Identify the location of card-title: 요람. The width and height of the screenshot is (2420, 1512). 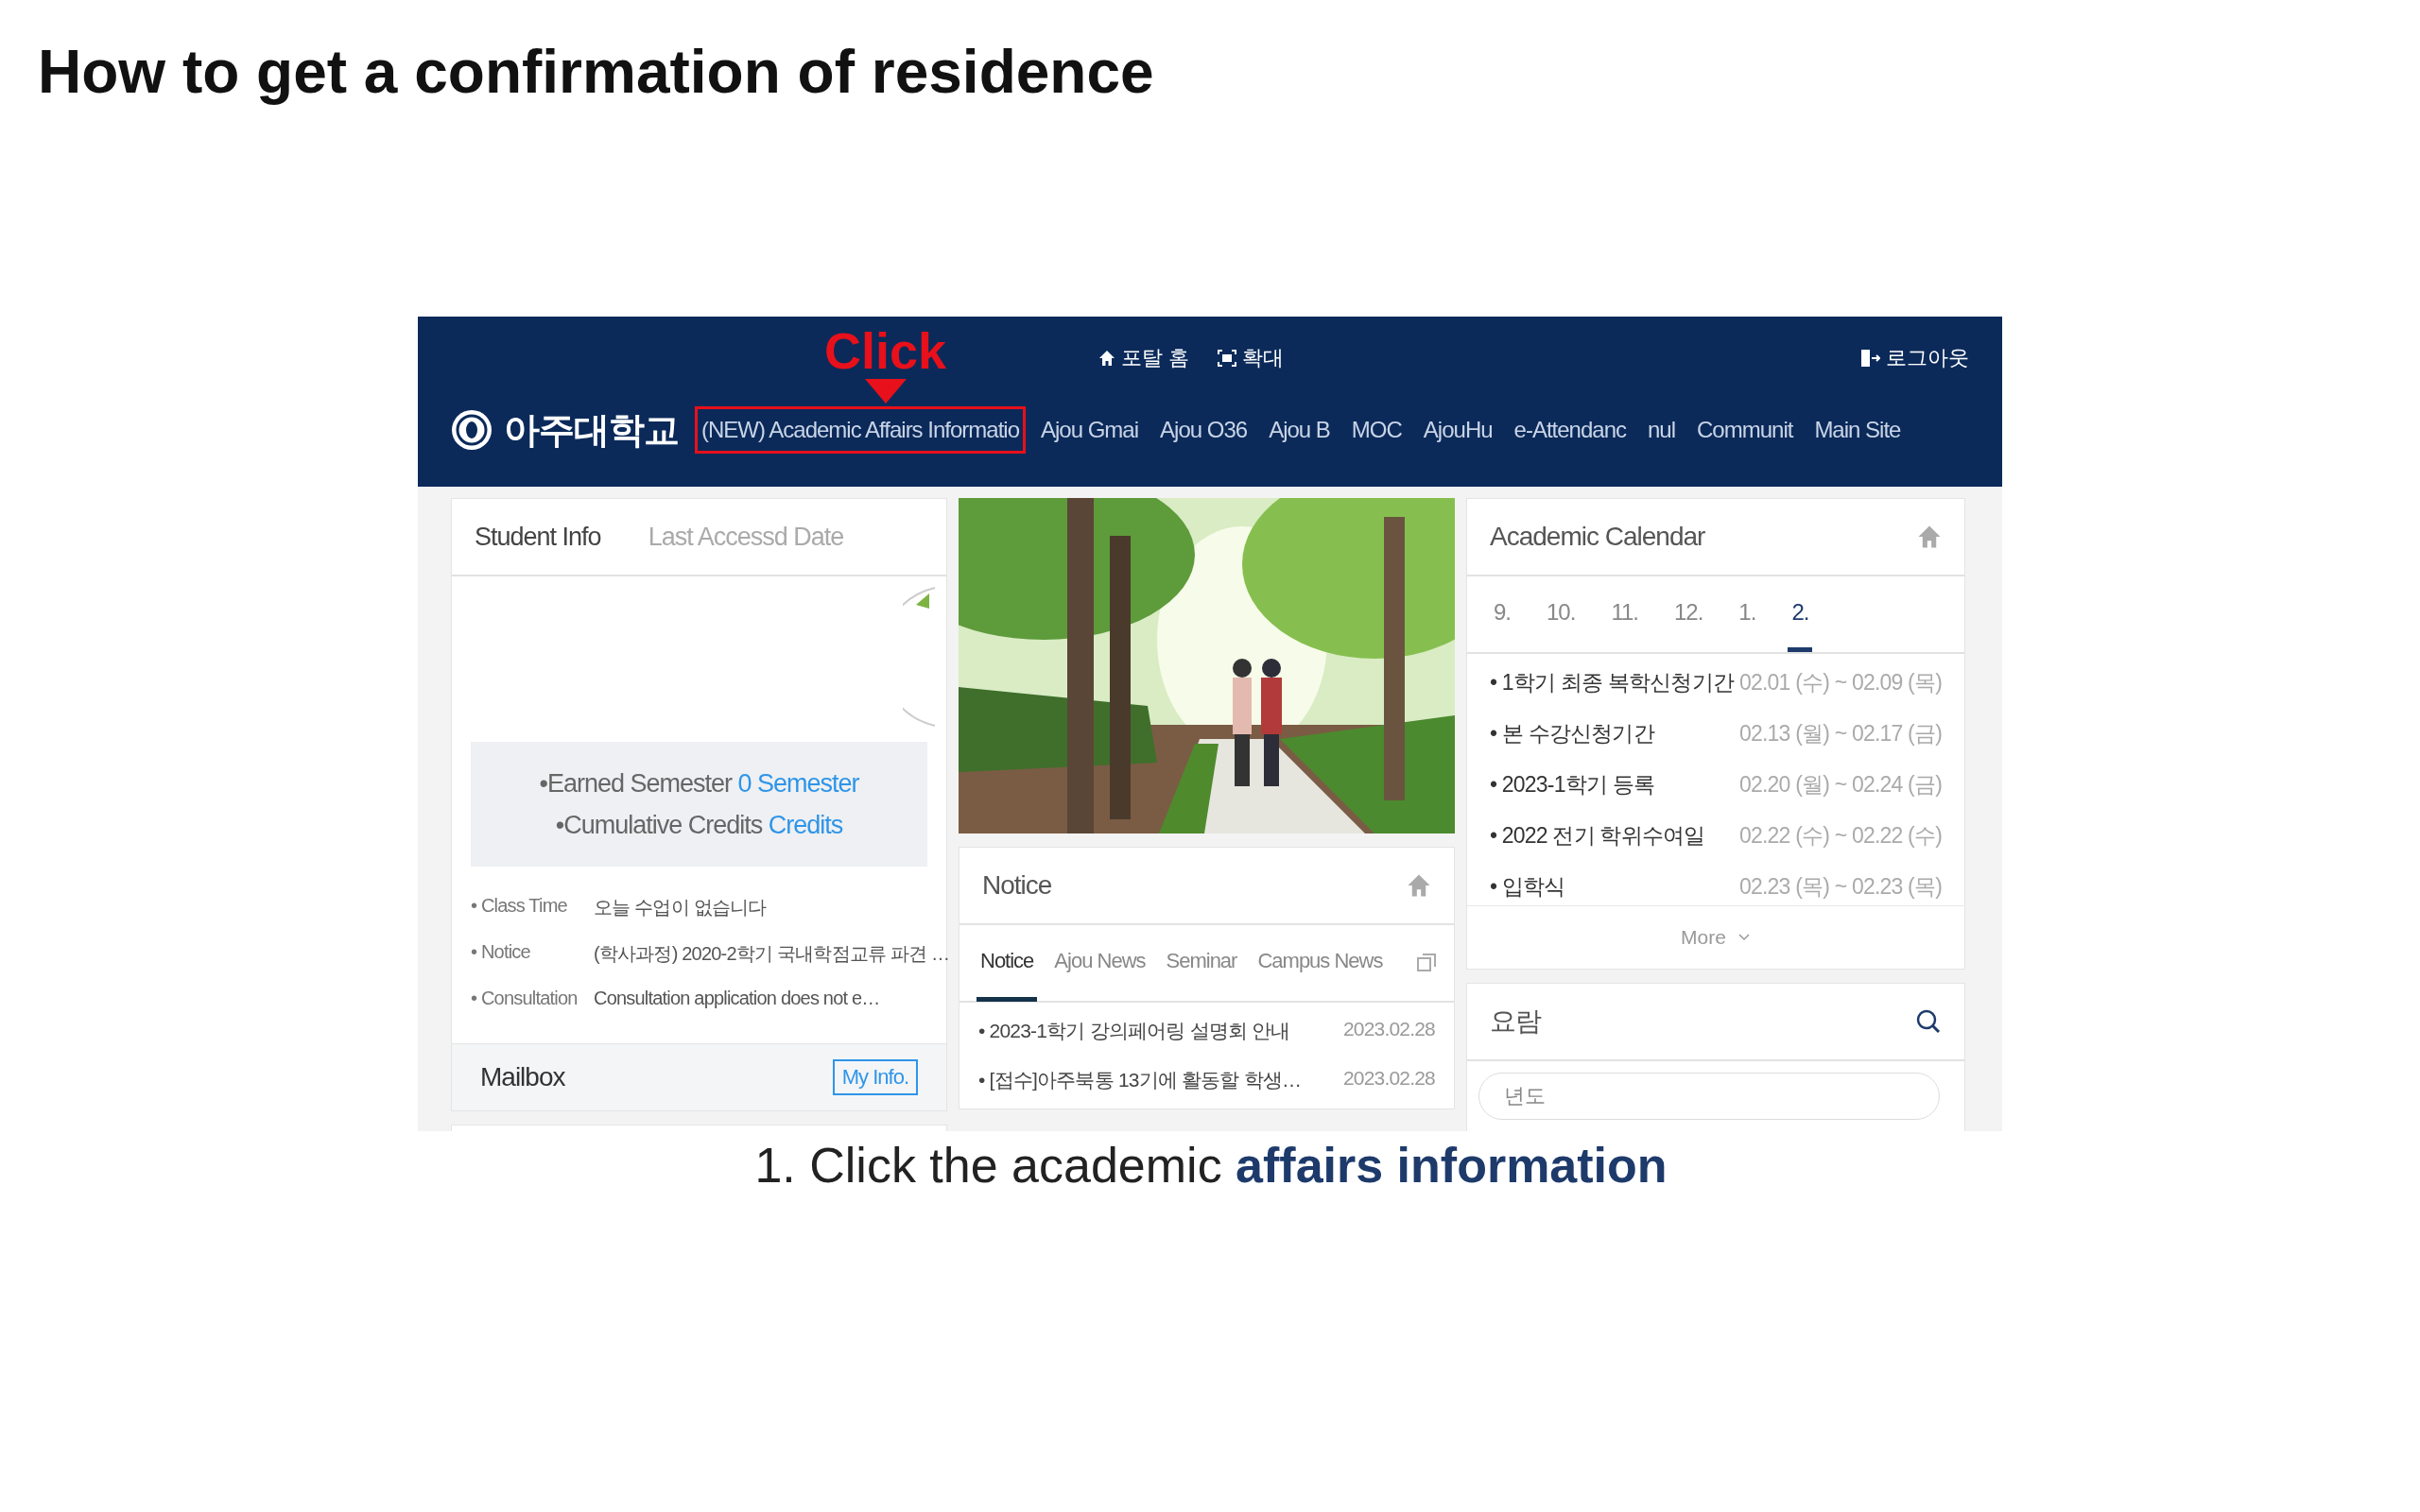
(1516, 1021).